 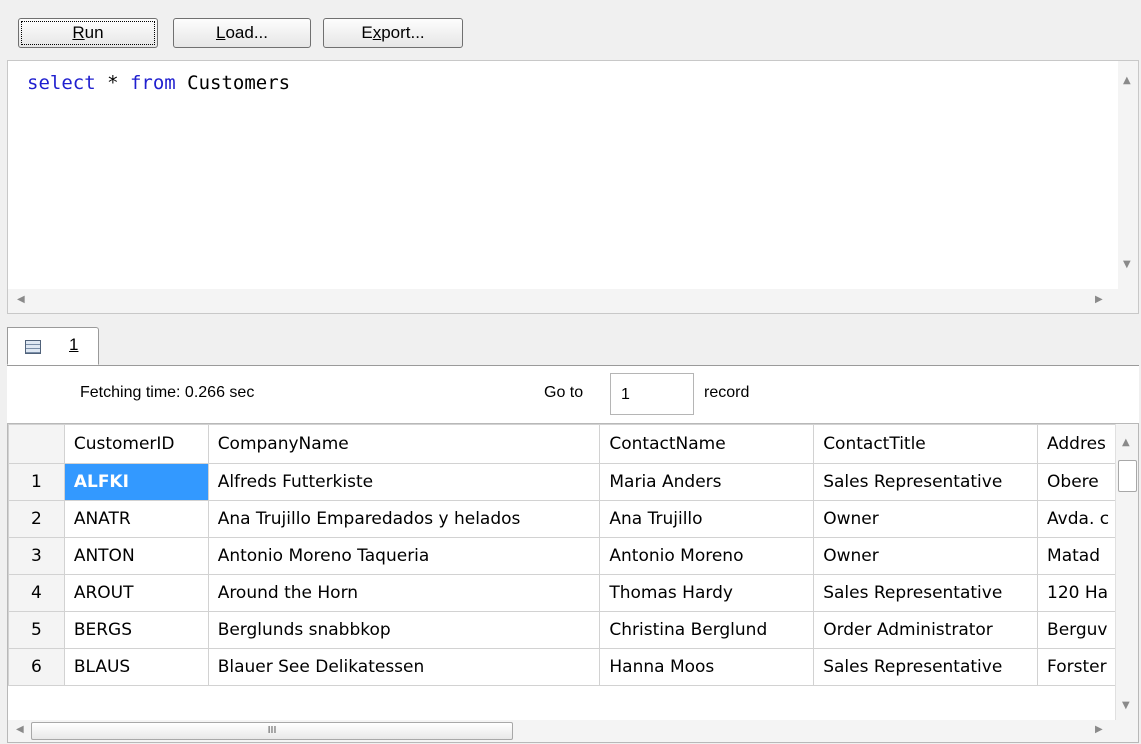 I want to click on goto-record-input: 1, so click(x=652, y=394).